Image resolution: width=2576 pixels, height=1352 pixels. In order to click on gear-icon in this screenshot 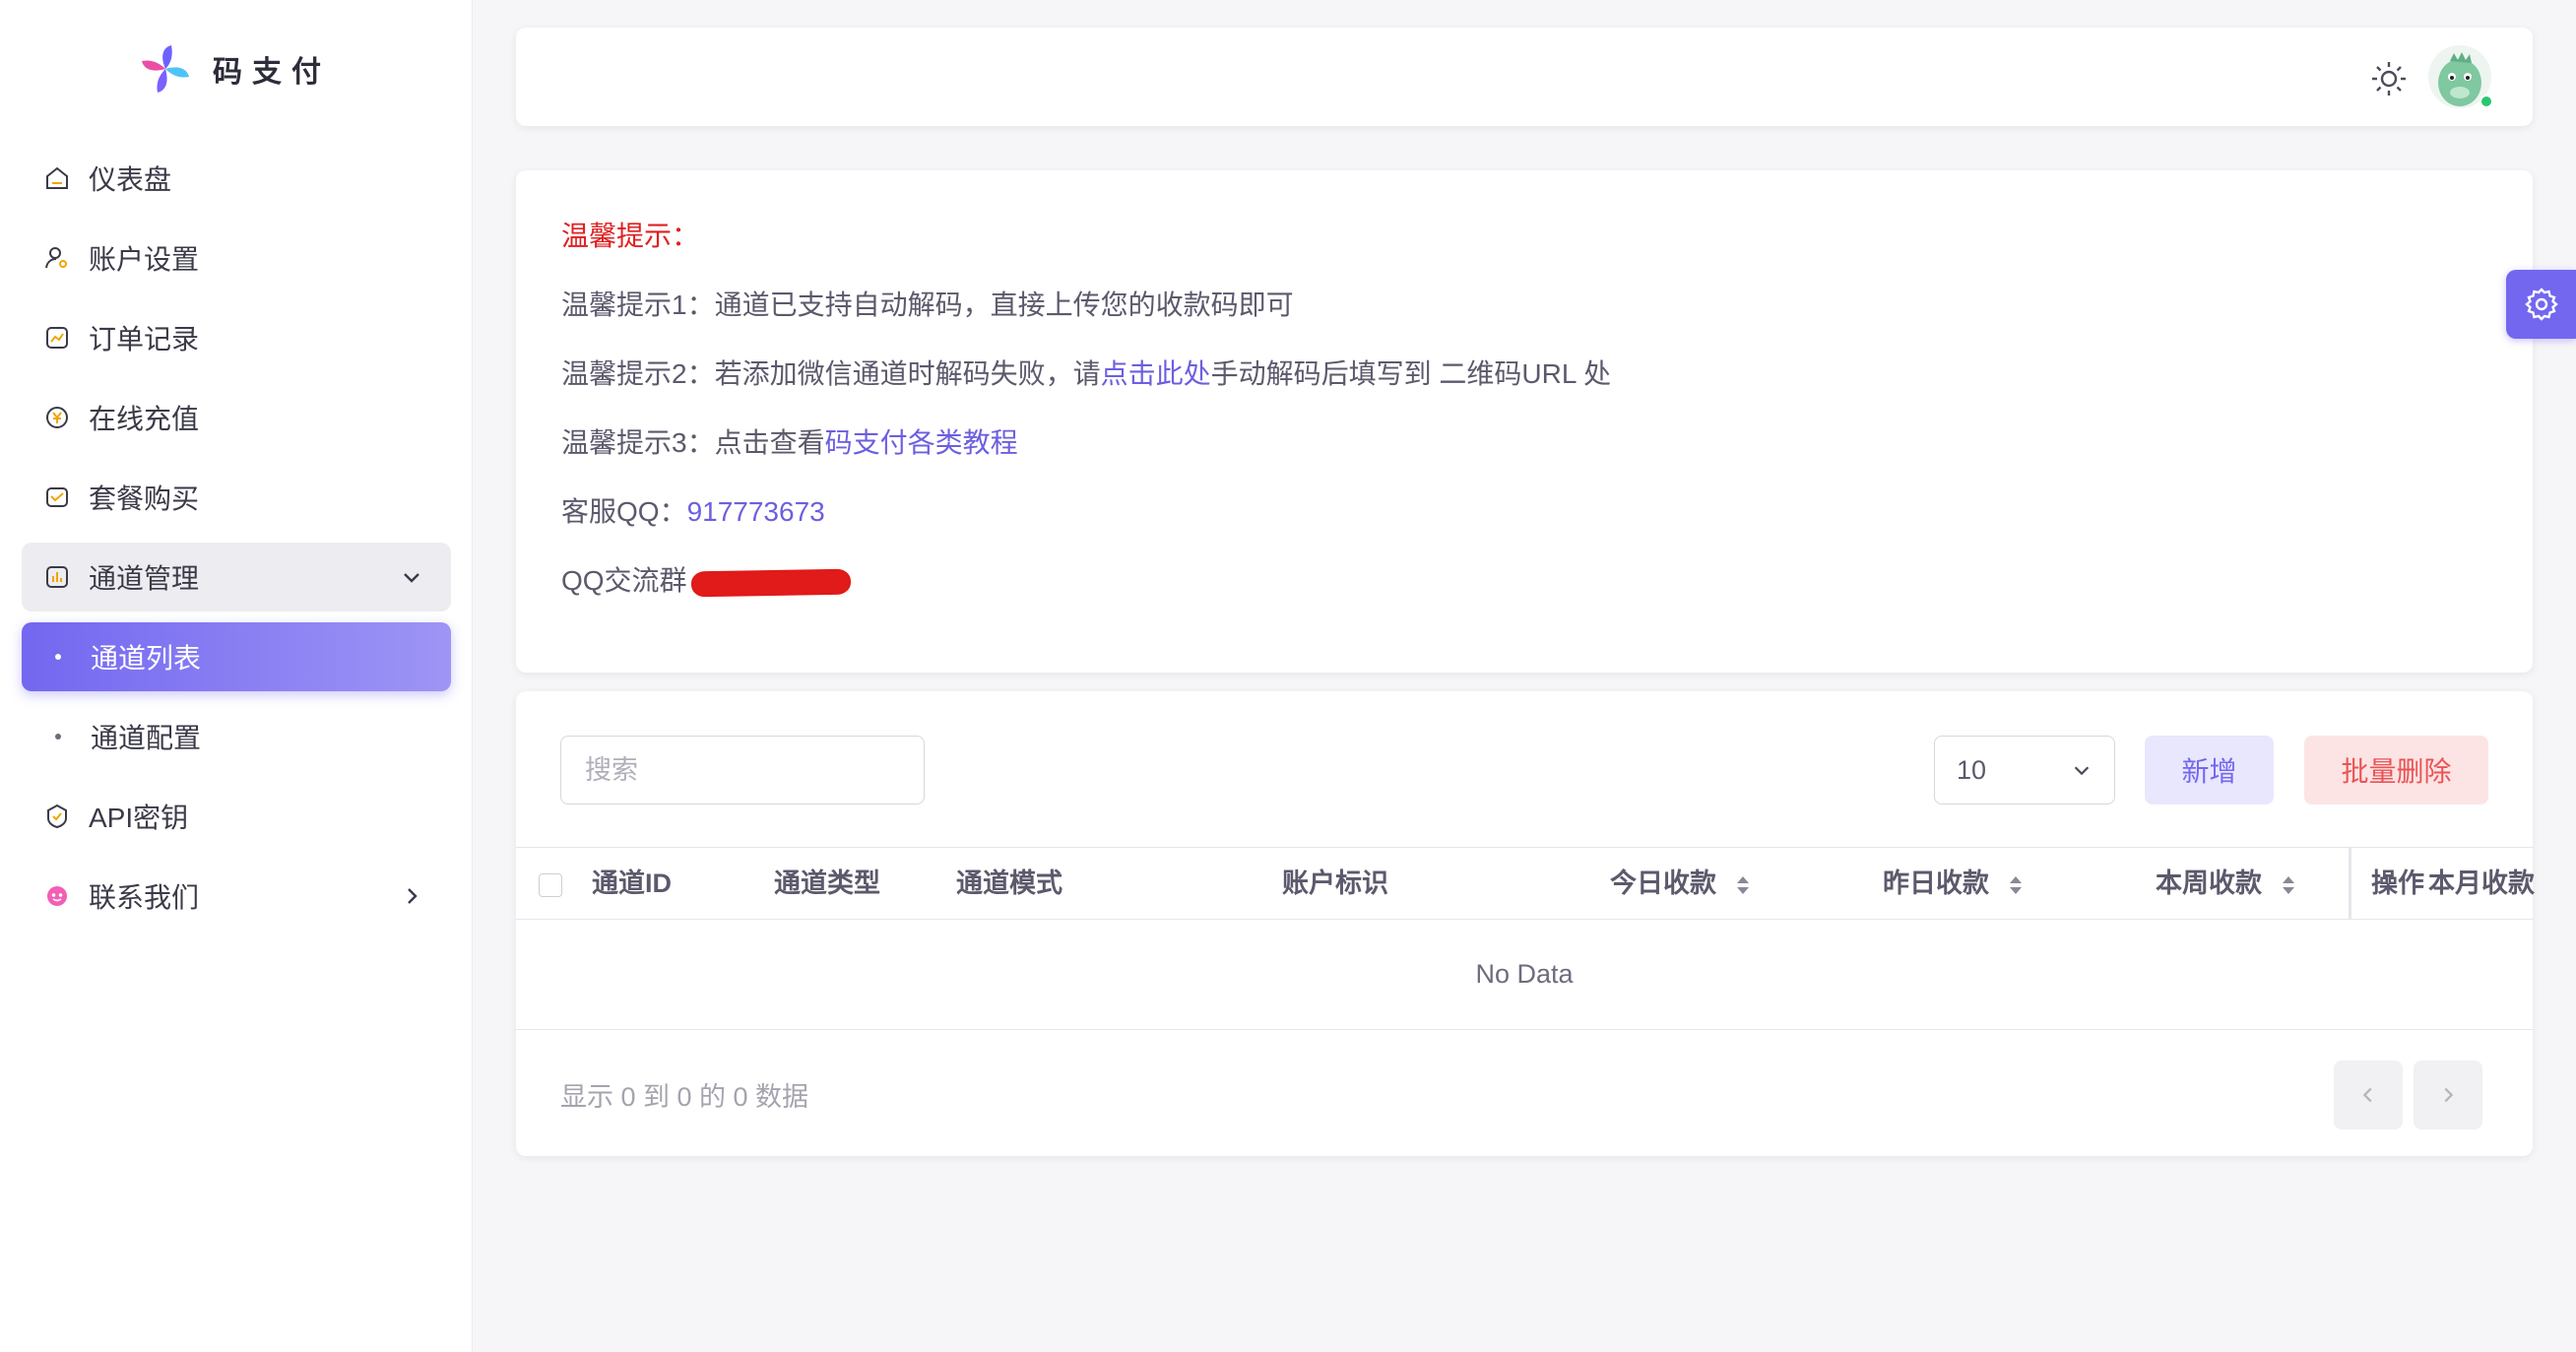, I will do `click(2541, 305)`.